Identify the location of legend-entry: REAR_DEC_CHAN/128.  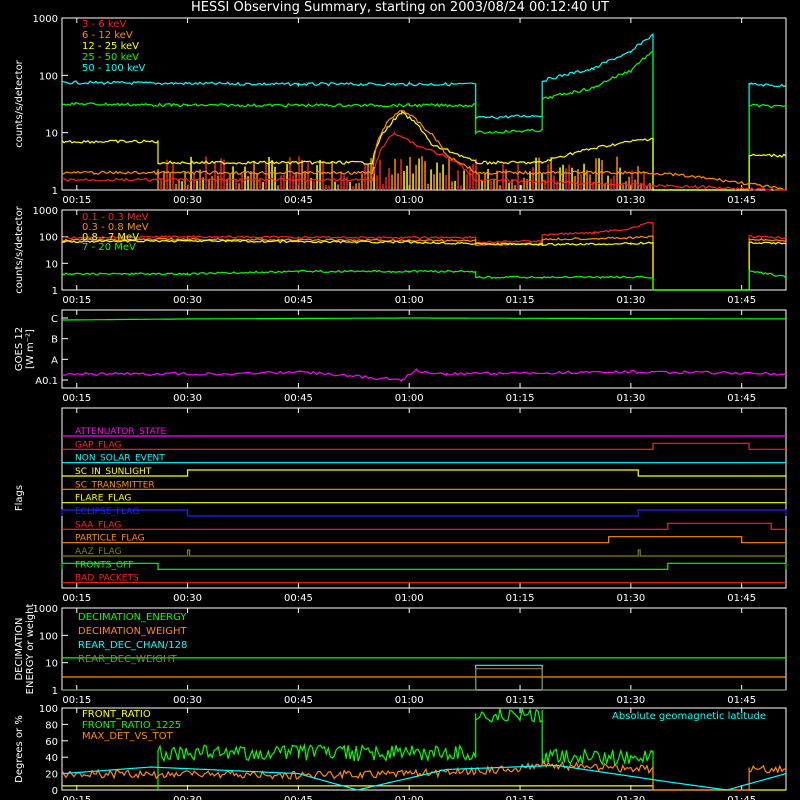
(132, 645).